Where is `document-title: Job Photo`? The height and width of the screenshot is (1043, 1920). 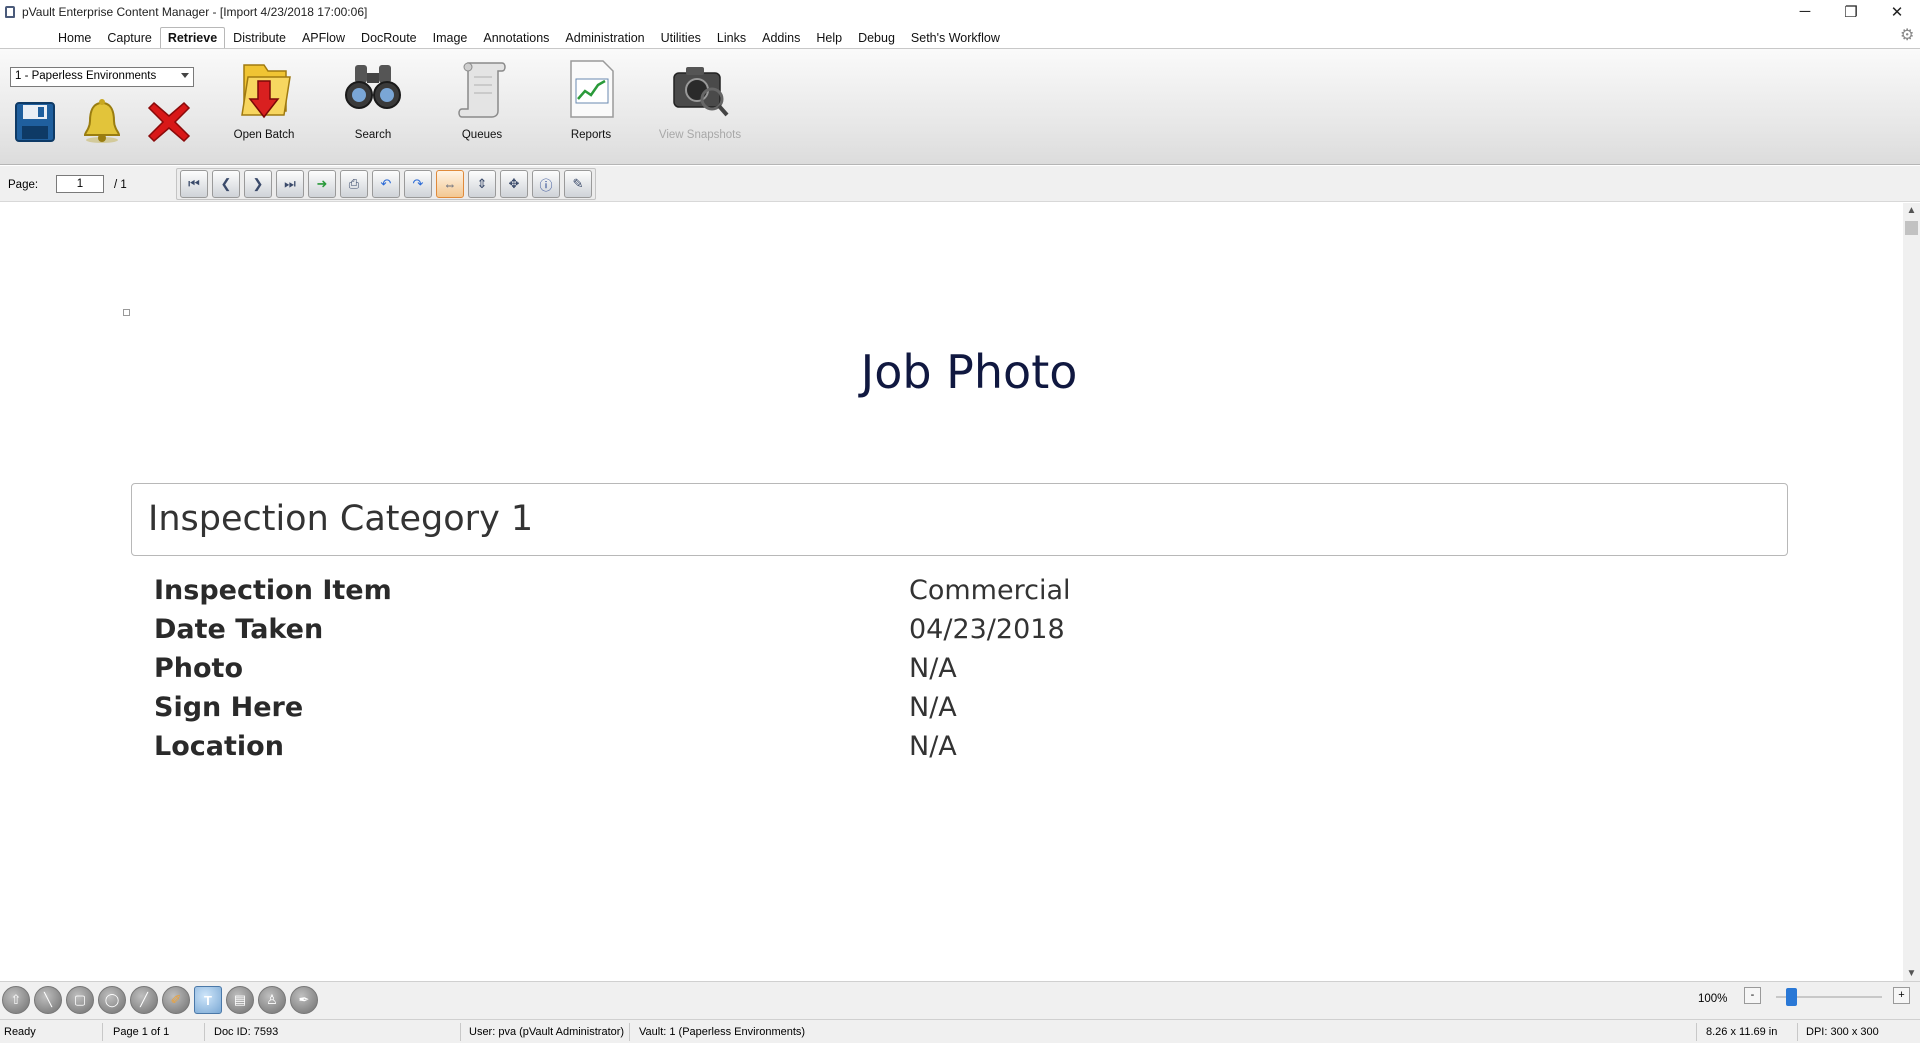
document-title: Job Photo is located at coordinates (969, 372).